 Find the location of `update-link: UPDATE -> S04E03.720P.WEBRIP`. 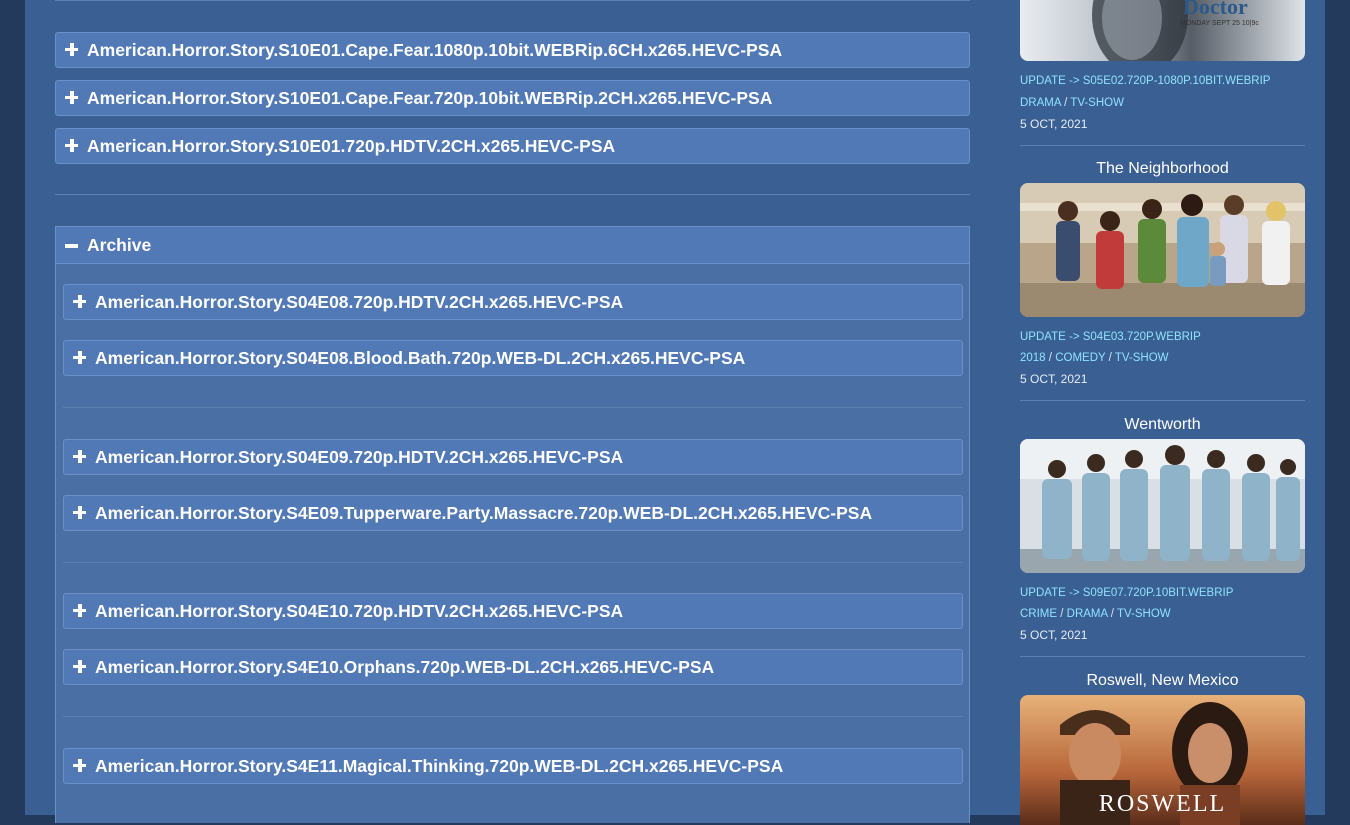

update-link: UPDATE -> S04E03.720P.WEBRIP is located at coordinates (1110, 337).